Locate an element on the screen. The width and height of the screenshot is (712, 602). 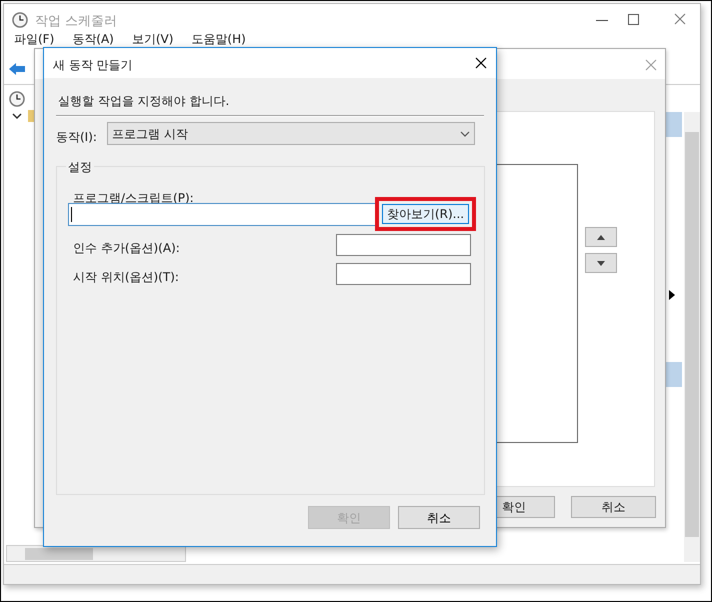
move-up-button is located at coordinates (601, 237).